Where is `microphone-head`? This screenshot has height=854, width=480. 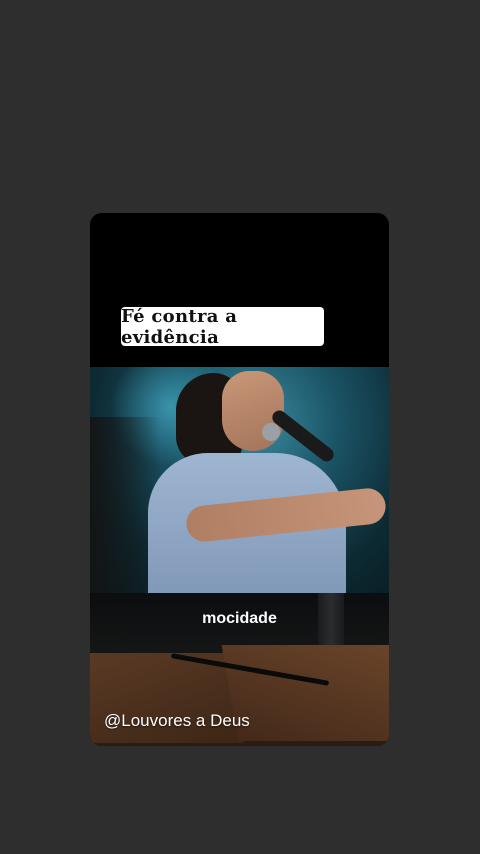
microphone-head is located at coordinates (271, 432).